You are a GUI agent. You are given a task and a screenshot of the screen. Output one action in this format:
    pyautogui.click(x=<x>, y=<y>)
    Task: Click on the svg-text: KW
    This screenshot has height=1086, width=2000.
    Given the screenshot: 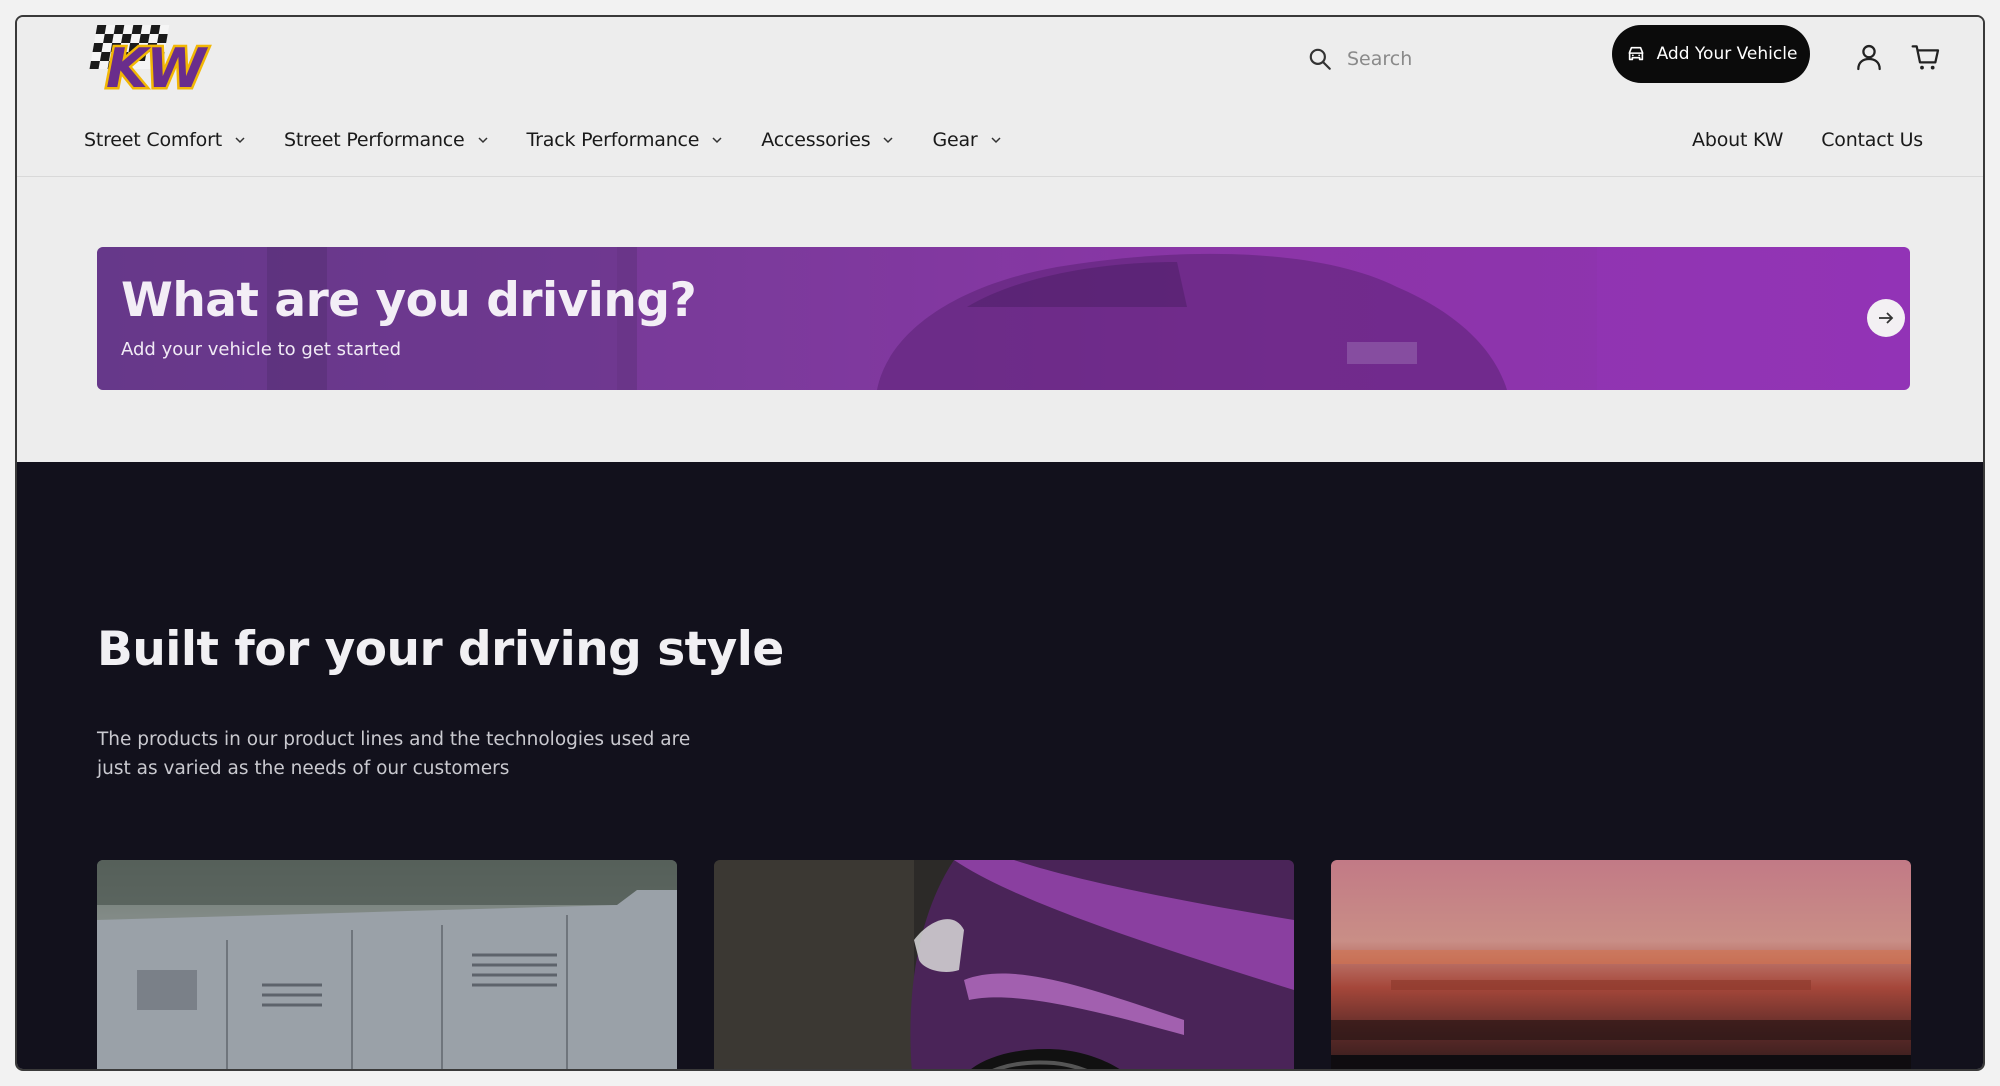 What is the action you would take?
    pyautogui.click(x=157, y=65)
    